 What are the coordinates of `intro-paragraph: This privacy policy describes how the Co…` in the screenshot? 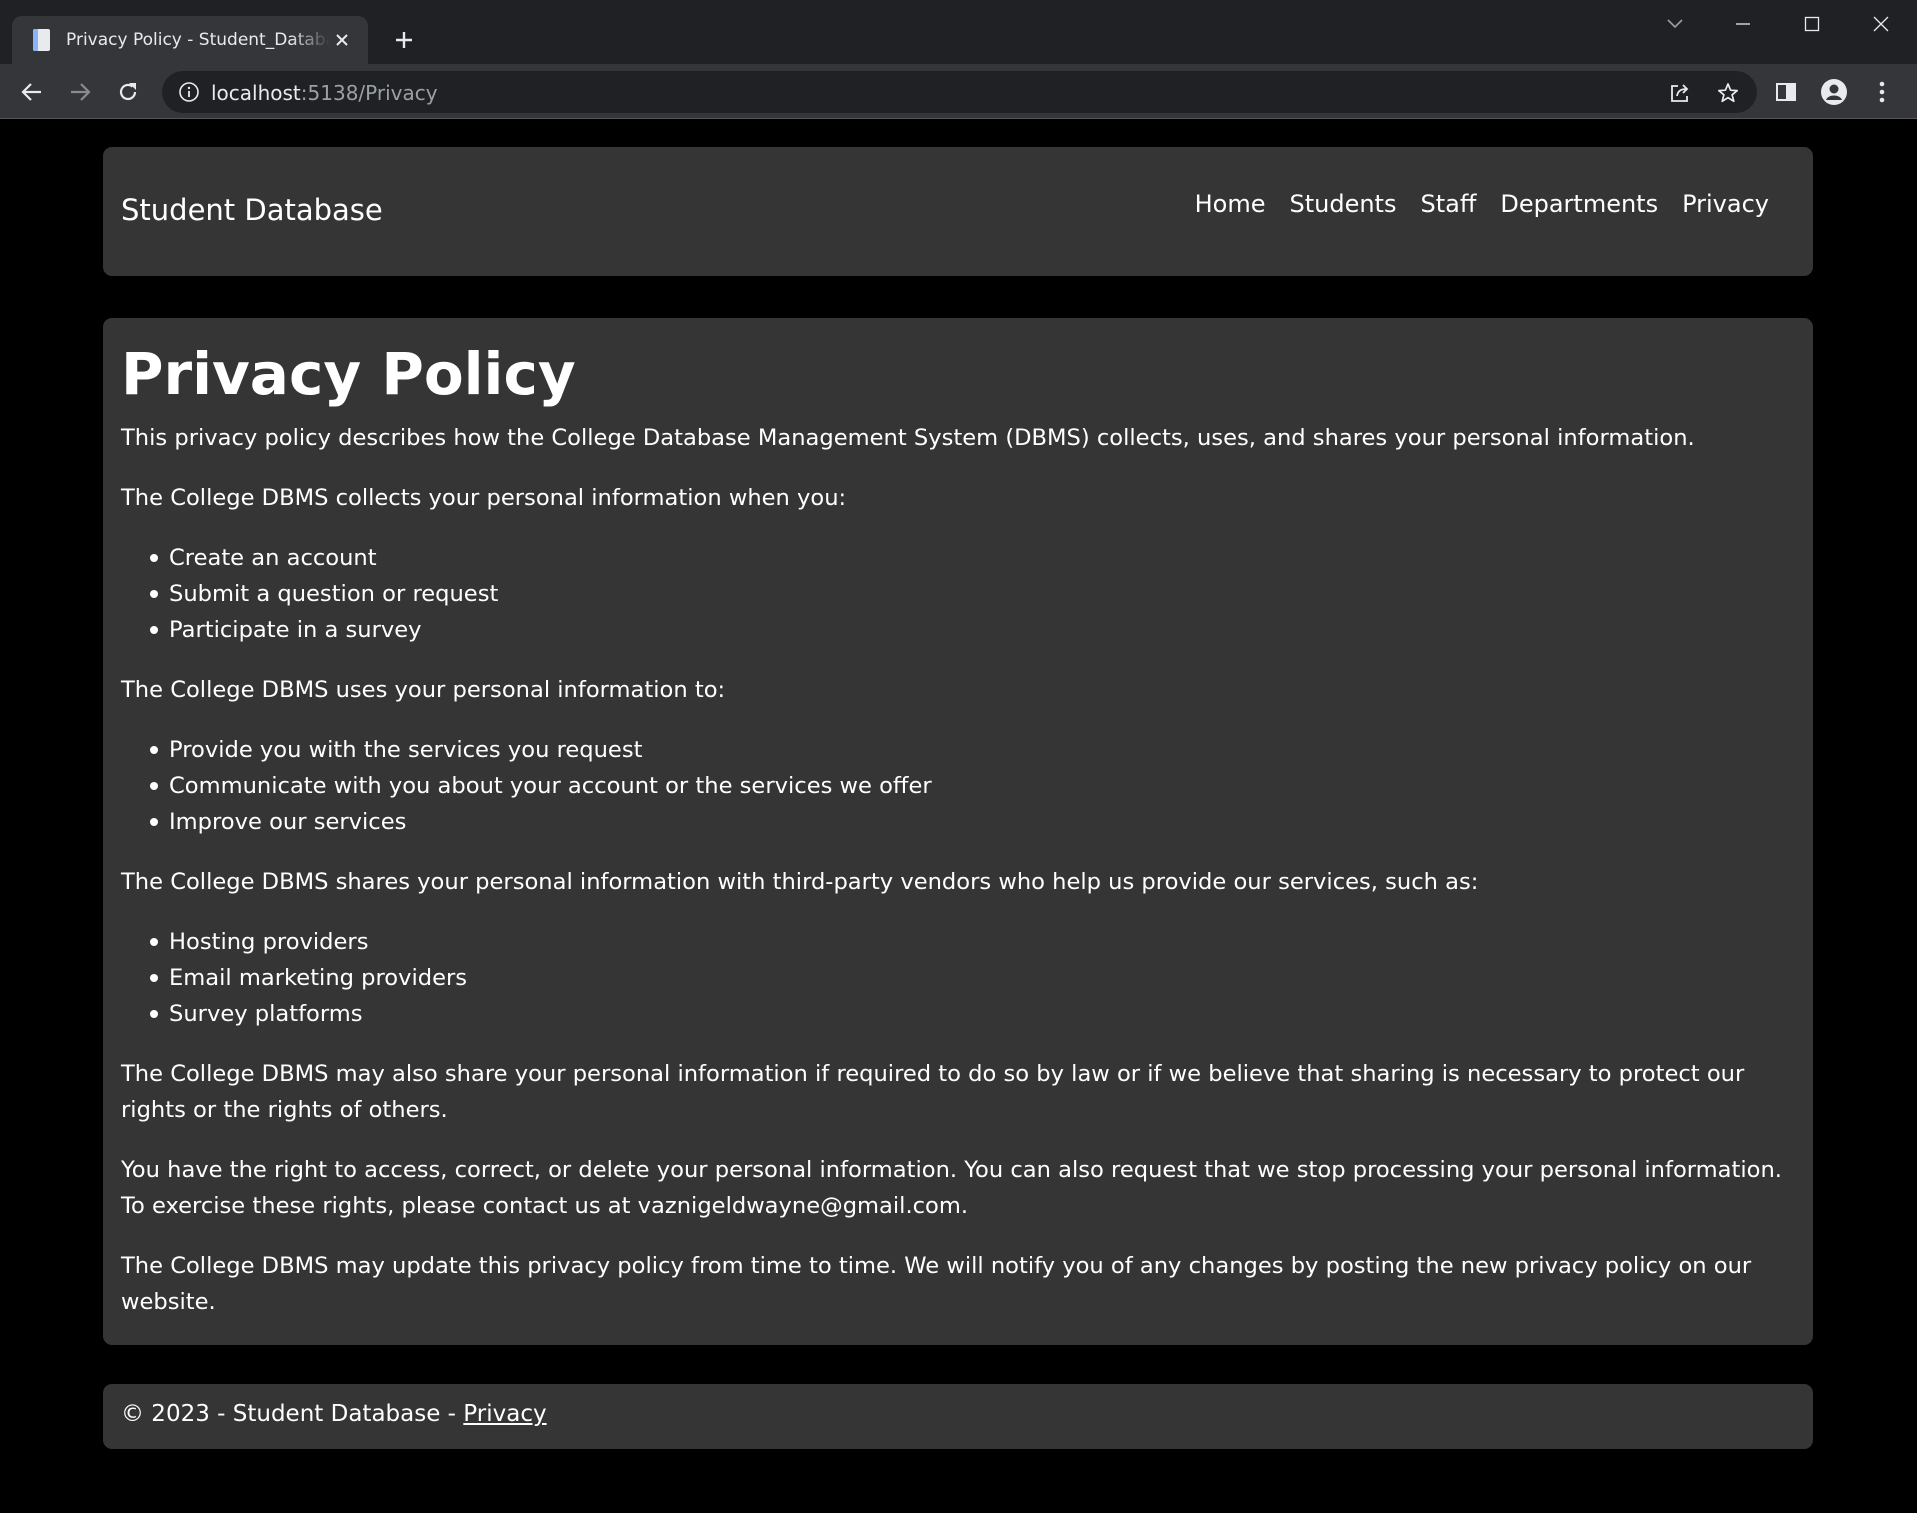 It's located at (908, 437).